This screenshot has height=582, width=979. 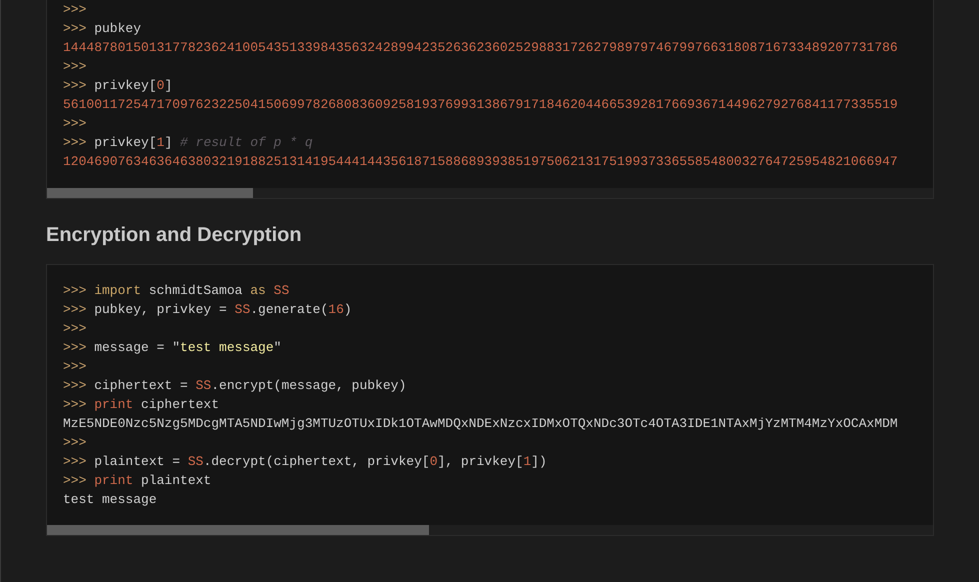 What do you see at coordinates (305, 462) in the screenshot?
I see `code-line: >>> plaintext = SS.decrypt(ciphertext, privkey[0], privkey[1])` at bounding box center [305, 462].